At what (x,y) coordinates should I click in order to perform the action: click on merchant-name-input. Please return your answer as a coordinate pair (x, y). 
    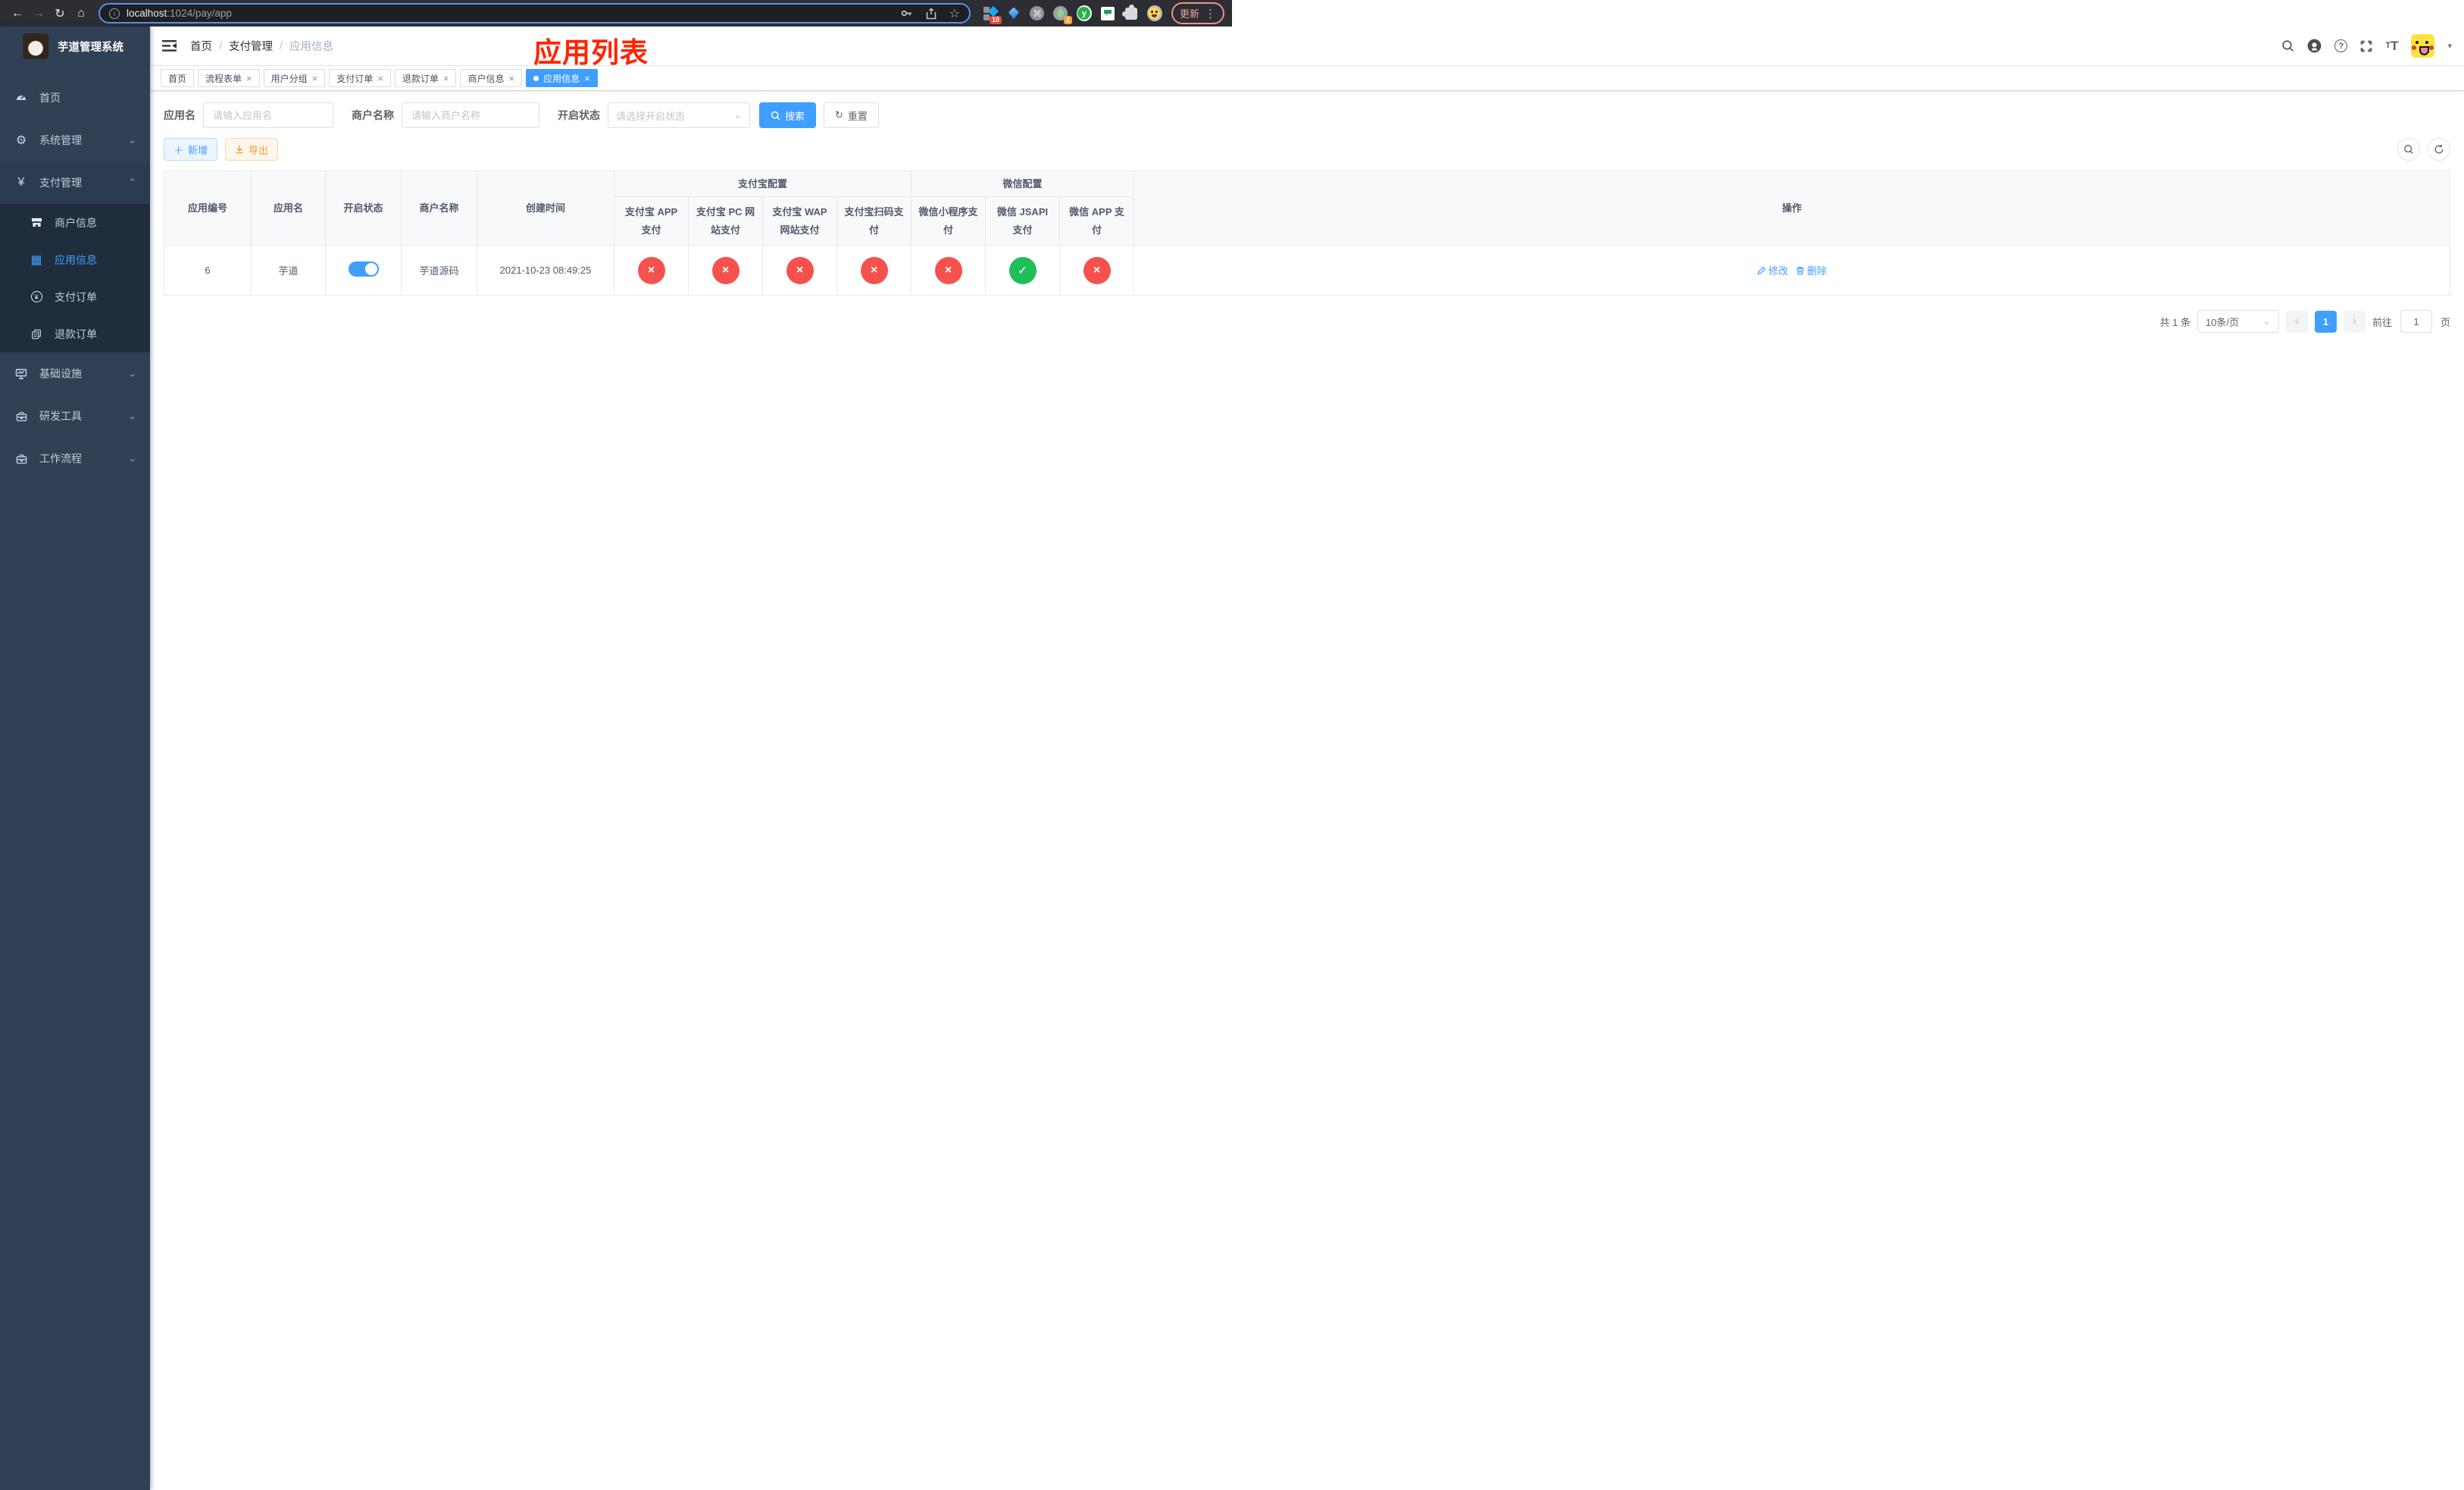
    Looking at the image, I should click on (470, 115).